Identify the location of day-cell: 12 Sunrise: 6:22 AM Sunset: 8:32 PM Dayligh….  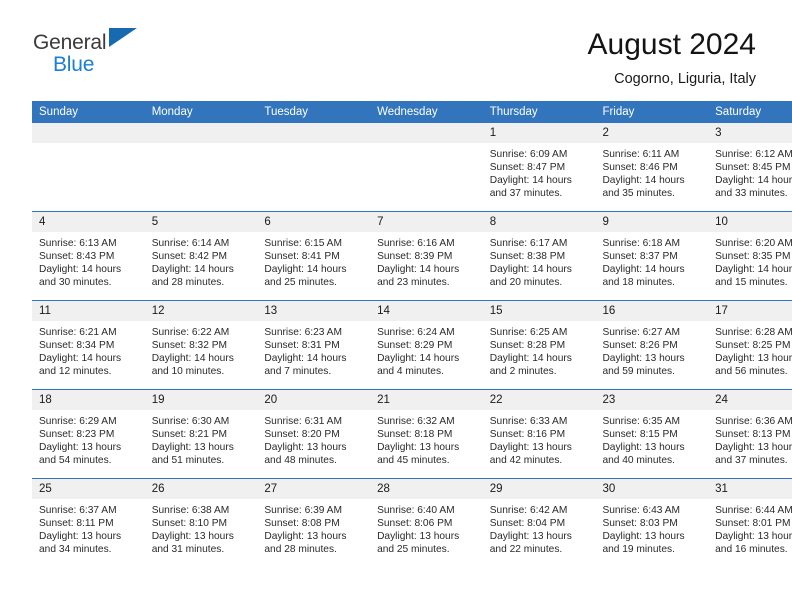
(201, 344).